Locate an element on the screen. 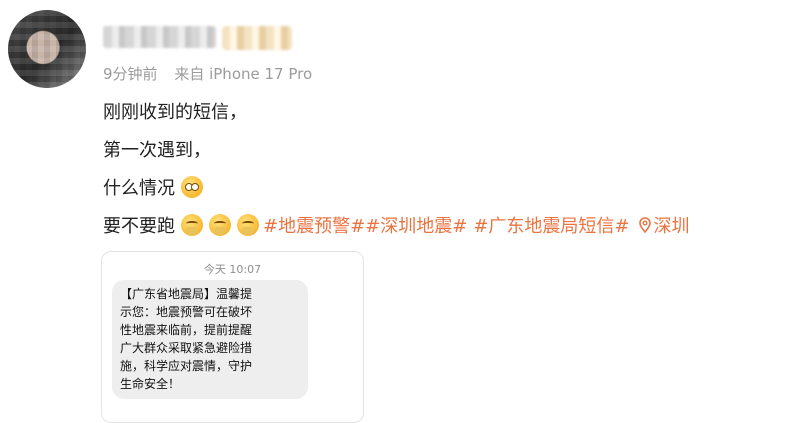 The width and height of the screenshot is (800, 423). post-text: 什么情况 is located at coordinates (139, 188).